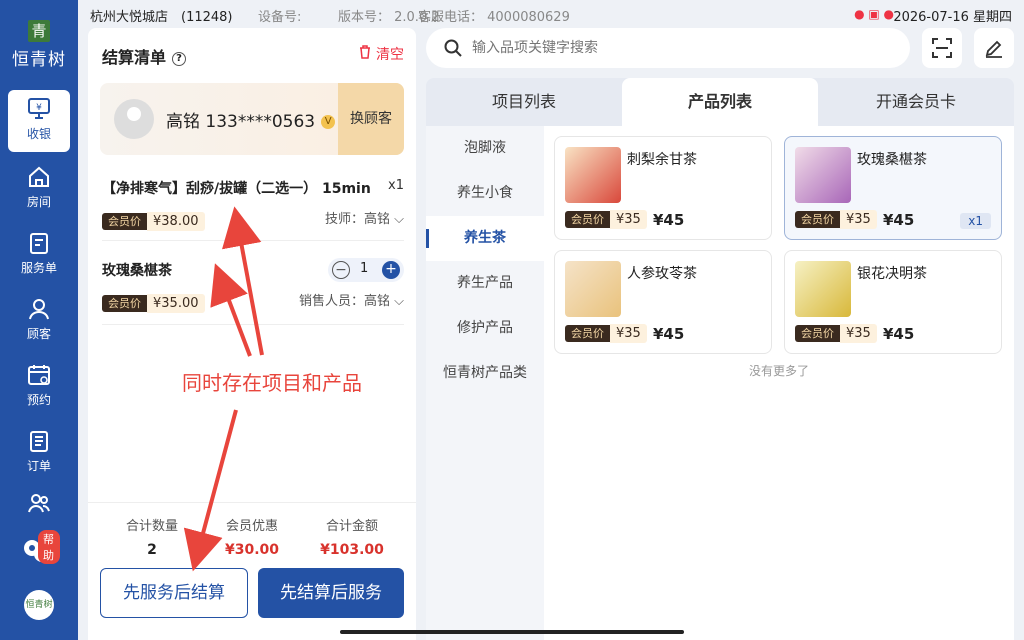 The width and height of the screenshot is (1024, 640). What do you see at coordinates (485, 283) in the screenshot?
I see `category-item: 养生产品` at bounding box center [485, 283].